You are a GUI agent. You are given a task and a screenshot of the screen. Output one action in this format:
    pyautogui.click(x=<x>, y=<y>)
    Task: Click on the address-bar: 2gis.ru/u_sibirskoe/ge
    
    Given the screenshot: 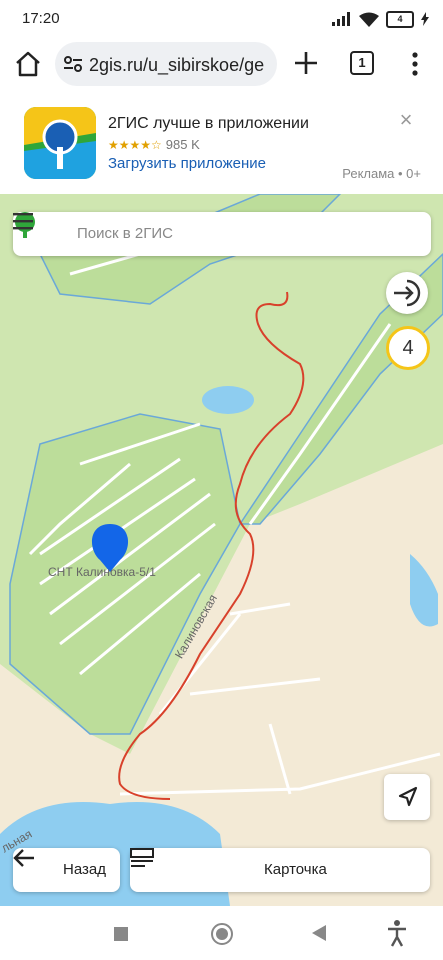 What is the action you would take?
    pyautogui.click(x=166, y=64)
    